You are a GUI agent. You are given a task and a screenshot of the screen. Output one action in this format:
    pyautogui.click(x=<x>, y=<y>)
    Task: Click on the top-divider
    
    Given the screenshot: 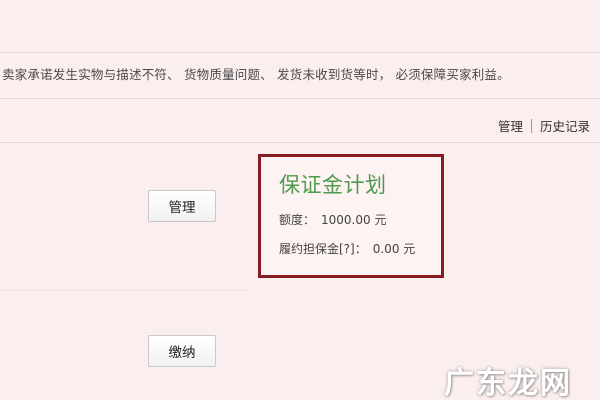 What is the action you would take?
    pyautogui.click(x=300, y=52)
    